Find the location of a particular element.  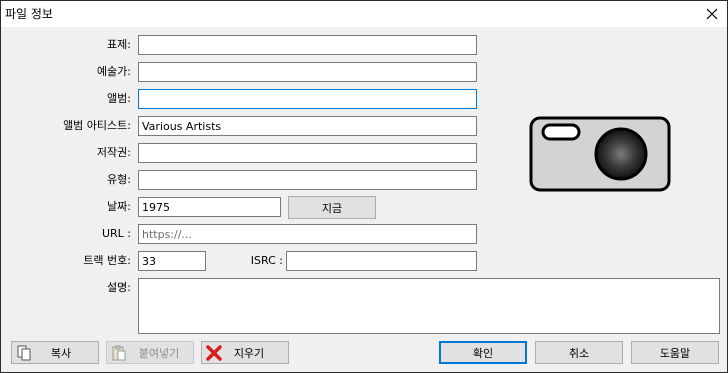

title-bar: 파일 정보 is located at coordinates (364, 14).